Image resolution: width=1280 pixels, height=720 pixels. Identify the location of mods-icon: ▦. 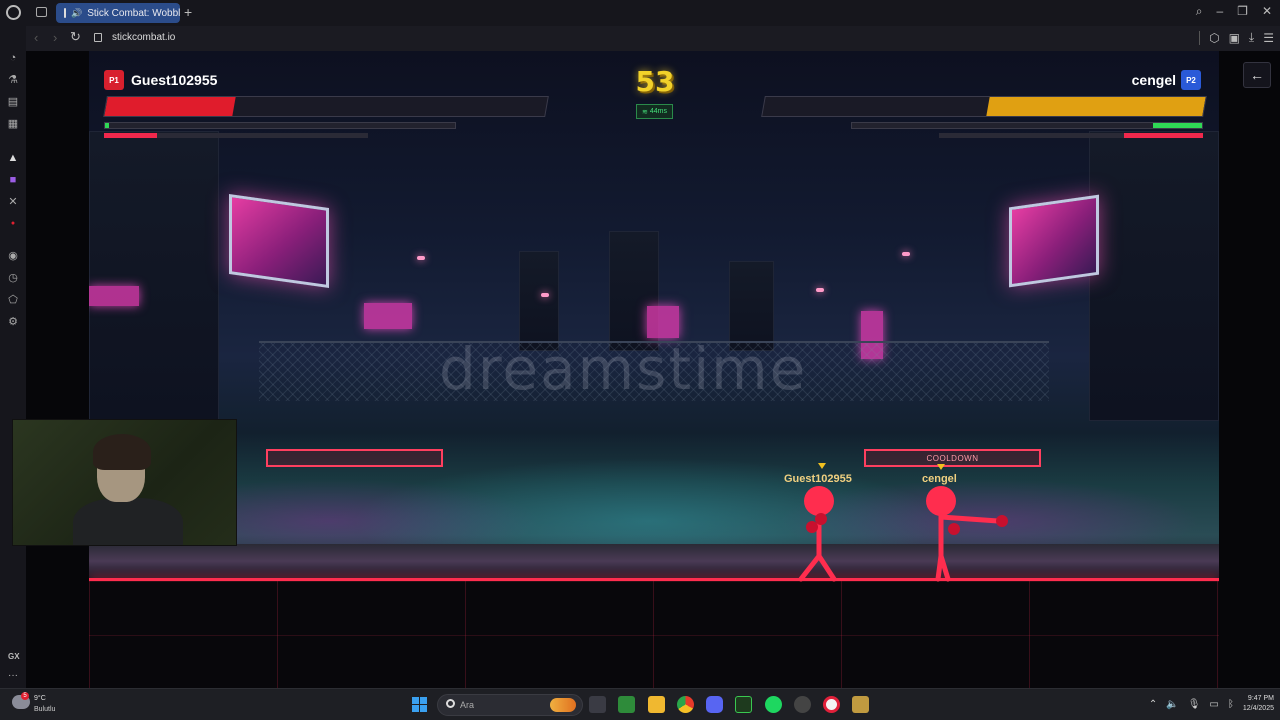
(13, 124).